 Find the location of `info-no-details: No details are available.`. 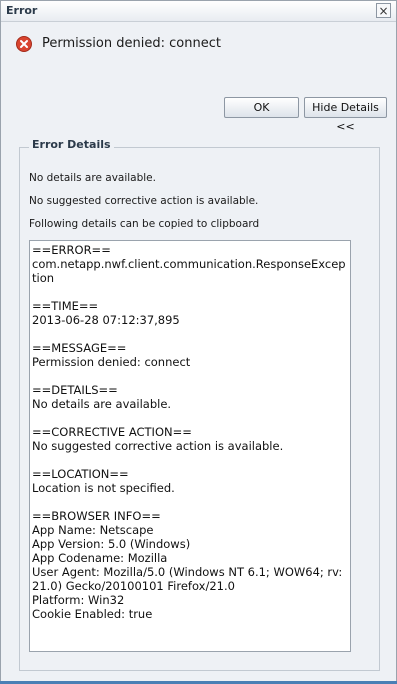

info-no-details: No details are available. is located at coordinates (92, 178).